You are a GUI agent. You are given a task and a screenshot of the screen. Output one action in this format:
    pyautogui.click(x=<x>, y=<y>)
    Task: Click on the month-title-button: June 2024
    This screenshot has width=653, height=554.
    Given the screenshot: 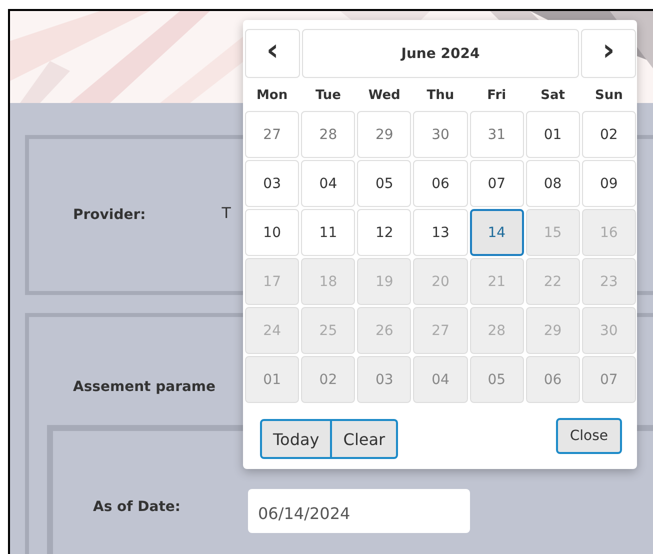 What is the action you would take?
    pyautogui.click(x=440, y=53)
    